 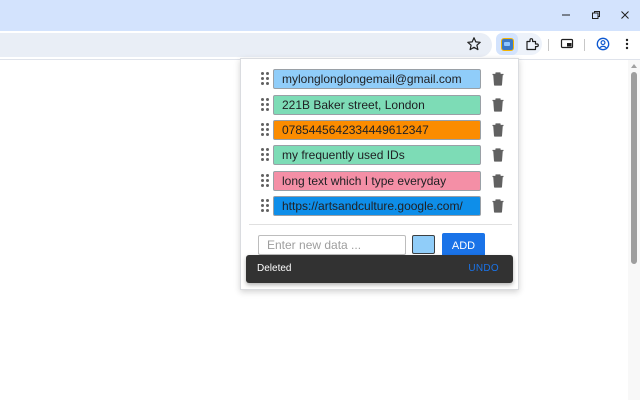 What do you see at coordinates (380, 224) in the screenshot?
I see `divider` at bounding box center [380, 224].